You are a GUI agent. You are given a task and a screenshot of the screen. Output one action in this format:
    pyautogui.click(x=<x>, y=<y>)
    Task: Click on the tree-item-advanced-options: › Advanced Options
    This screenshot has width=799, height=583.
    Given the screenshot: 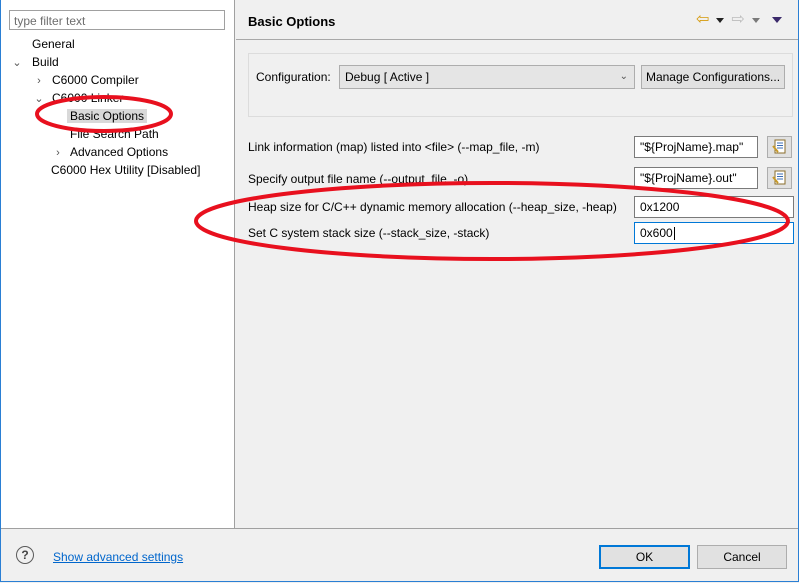 What is the action you would take?
    pyautogui.click(x=109, y=152)
    